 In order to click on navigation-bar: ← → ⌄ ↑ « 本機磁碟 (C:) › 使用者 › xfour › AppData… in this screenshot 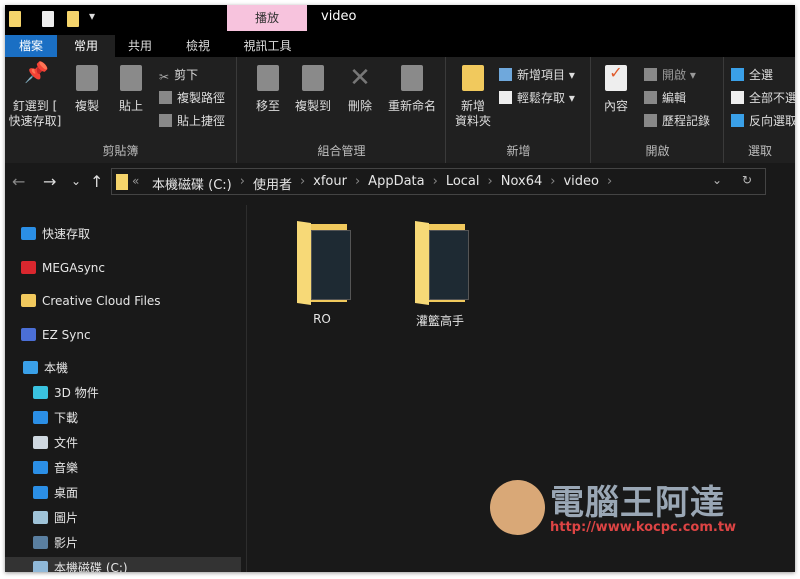, I will do `click(400, 182)`.